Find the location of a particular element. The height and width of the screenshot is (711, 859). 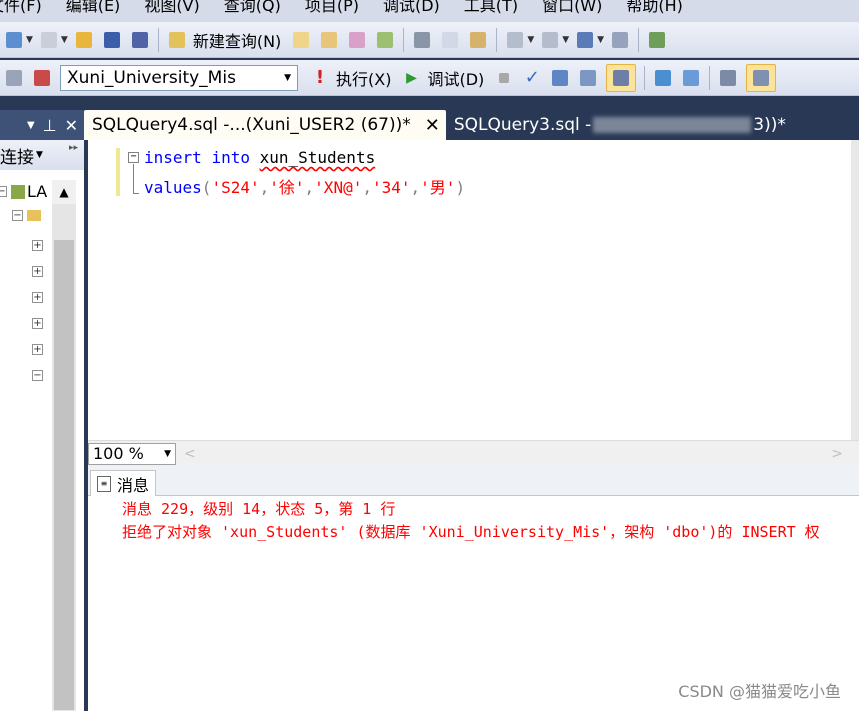

tab-messages: ≡ 消息 is located at coordinates (123, 483).